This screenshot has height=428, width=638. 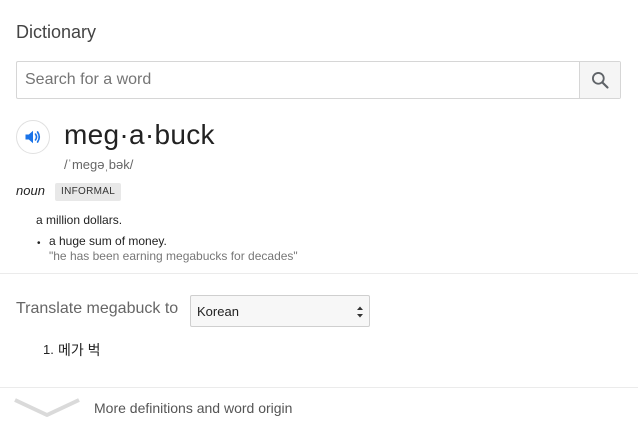 What do you see at coordinates (280, 311) in the screenshot?
I see `language-select: Korean` at bounding box center [280, 311].